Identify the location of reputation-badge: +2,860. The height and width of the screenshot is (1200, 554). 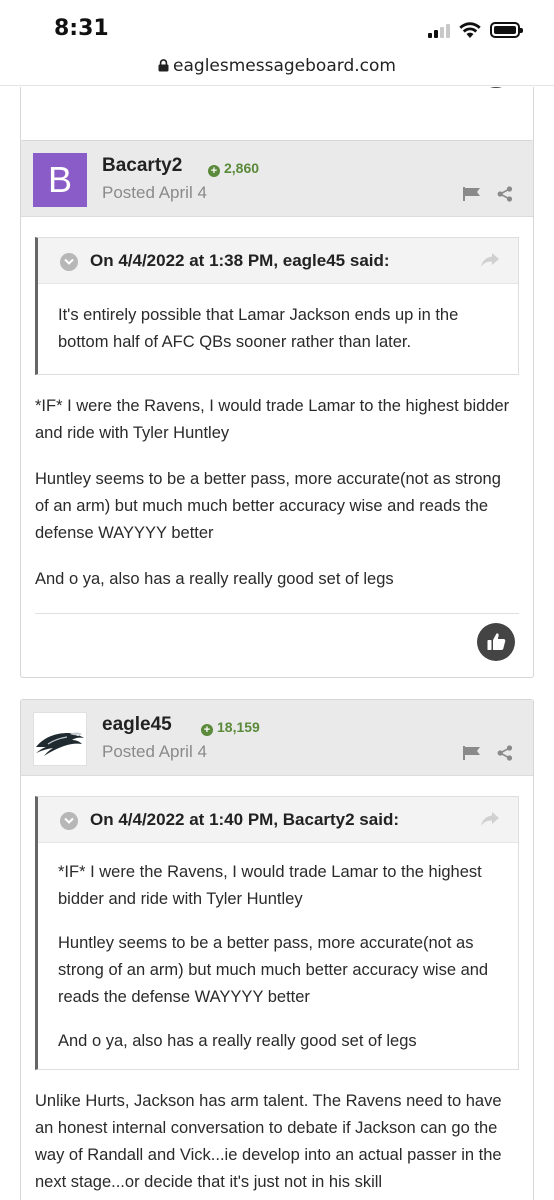
(233, 168).